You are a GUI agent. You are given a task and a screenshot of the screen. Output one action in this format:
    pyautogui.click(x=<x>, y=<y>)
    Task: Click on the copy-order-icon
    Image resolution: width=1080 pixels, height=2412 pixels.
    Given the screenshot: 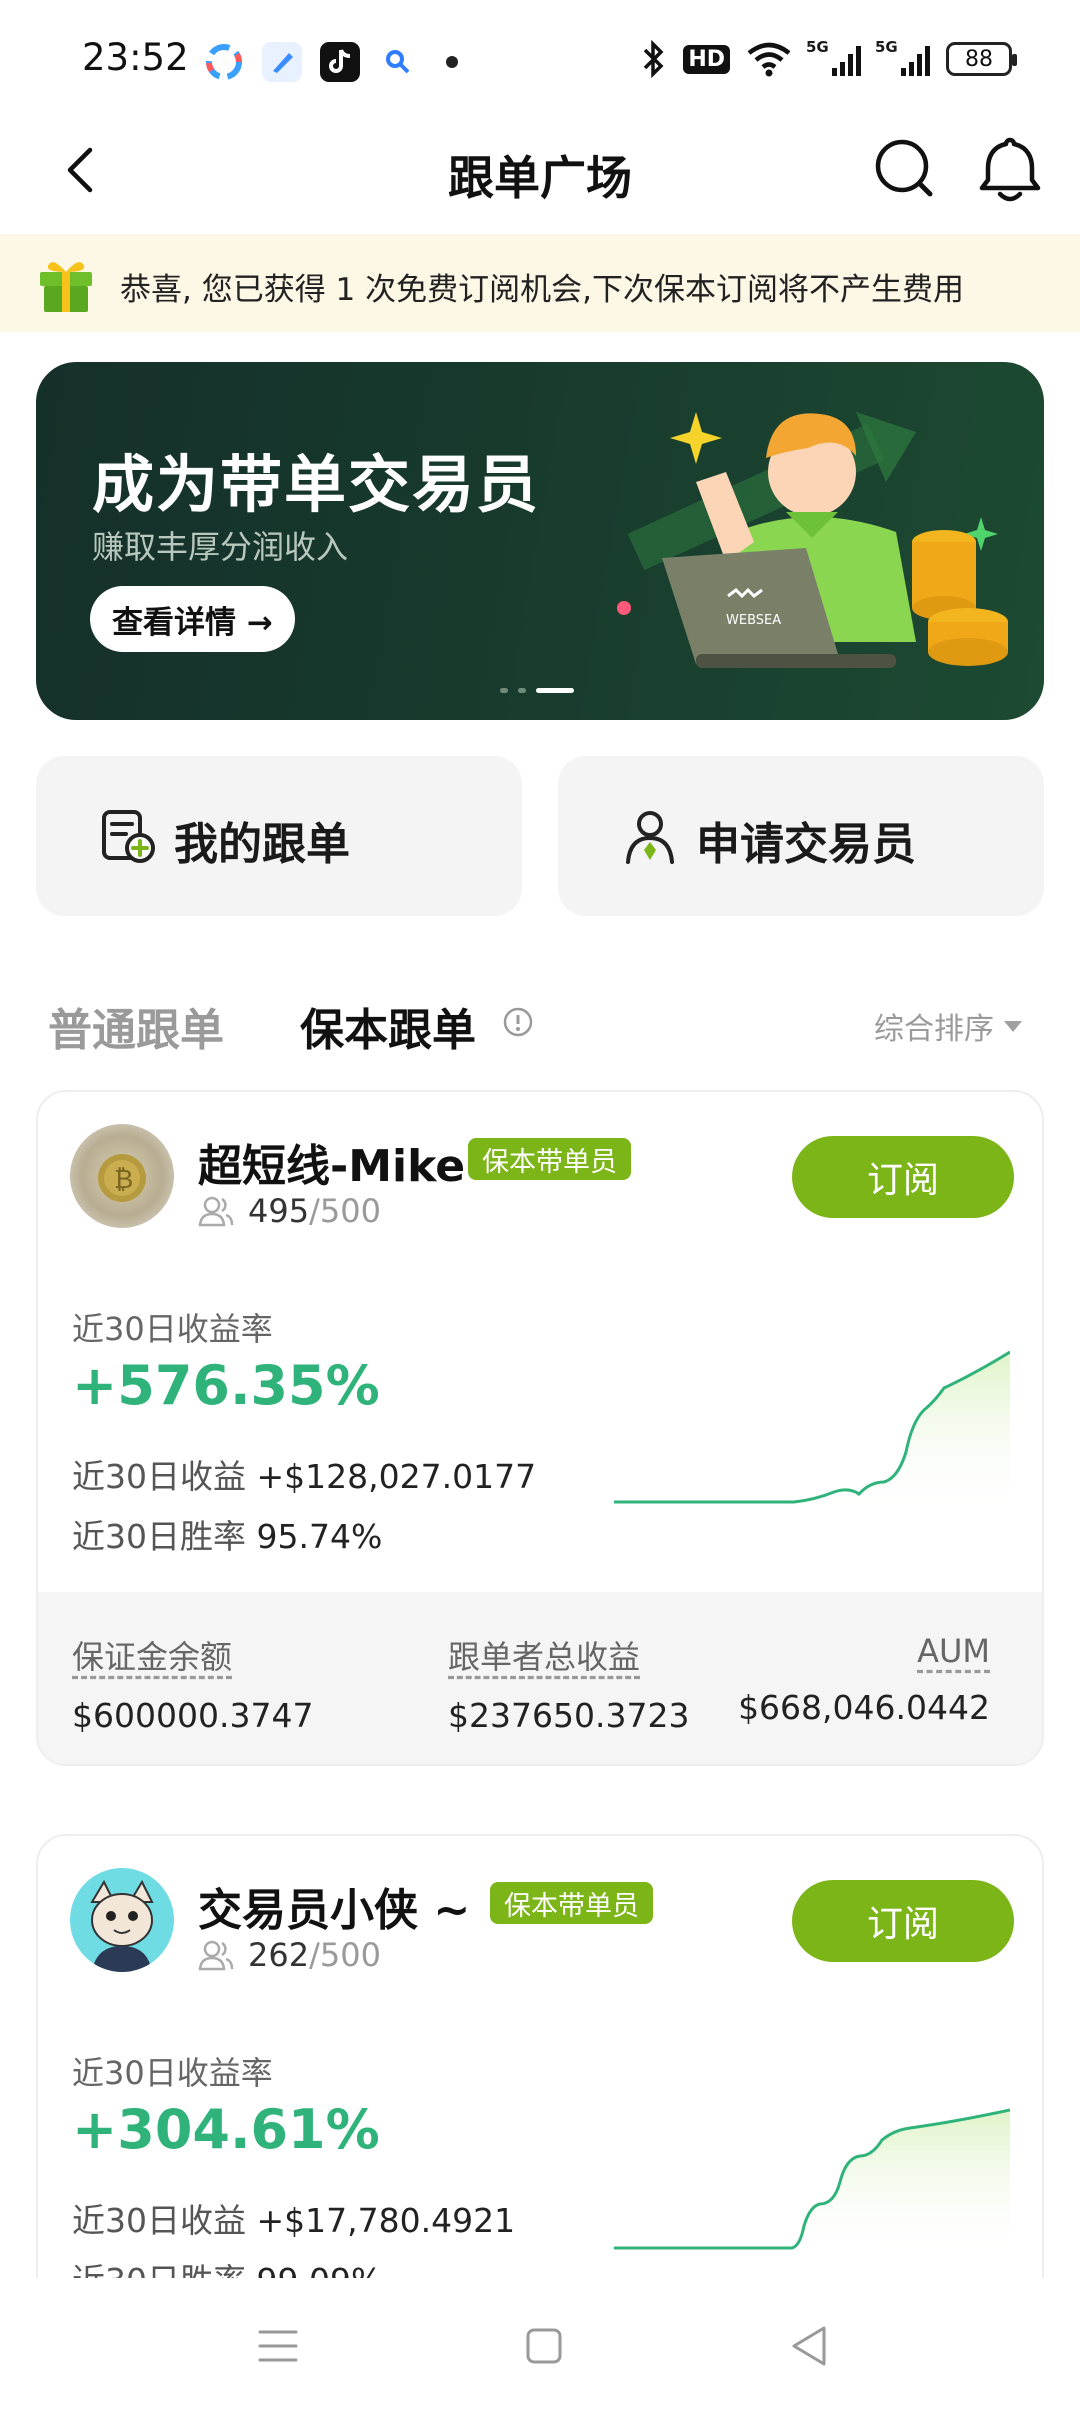 What is the action you would take?
    pyautogui.click(x=128, y=836)
    